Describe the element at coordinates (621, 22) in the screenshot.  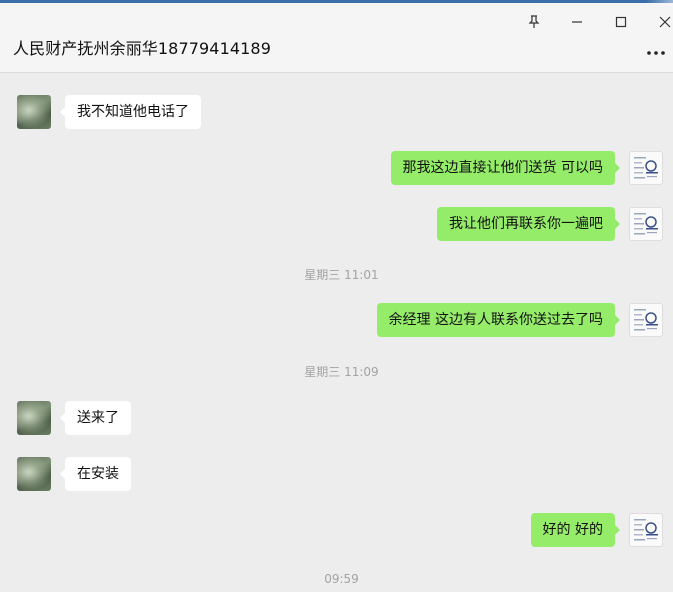
I see `maximize-icon` at that location.